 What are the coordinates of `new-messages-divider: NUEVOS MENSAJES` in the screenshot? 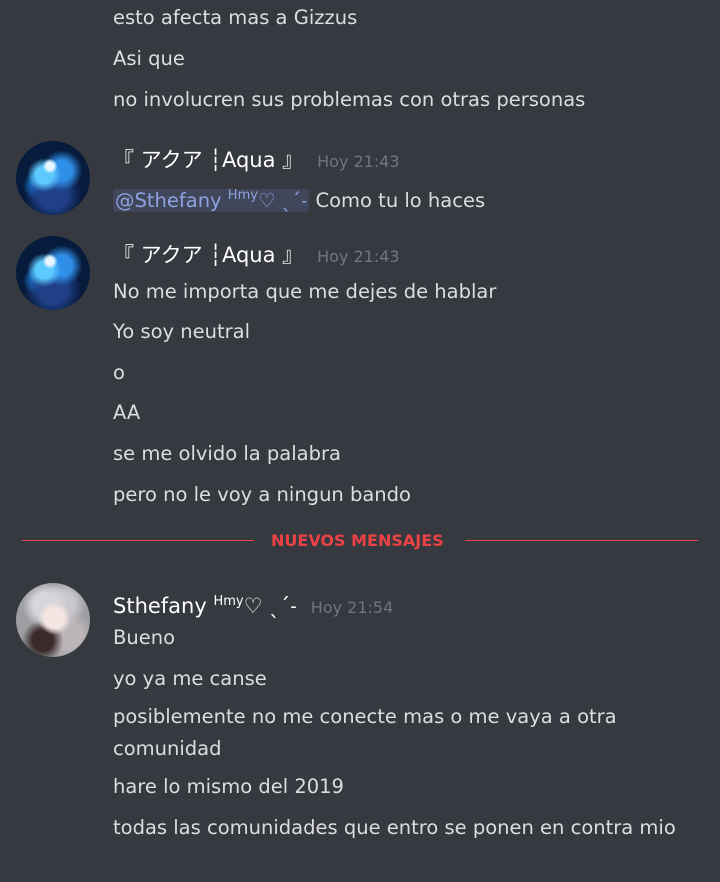 It's located at (360, 541).